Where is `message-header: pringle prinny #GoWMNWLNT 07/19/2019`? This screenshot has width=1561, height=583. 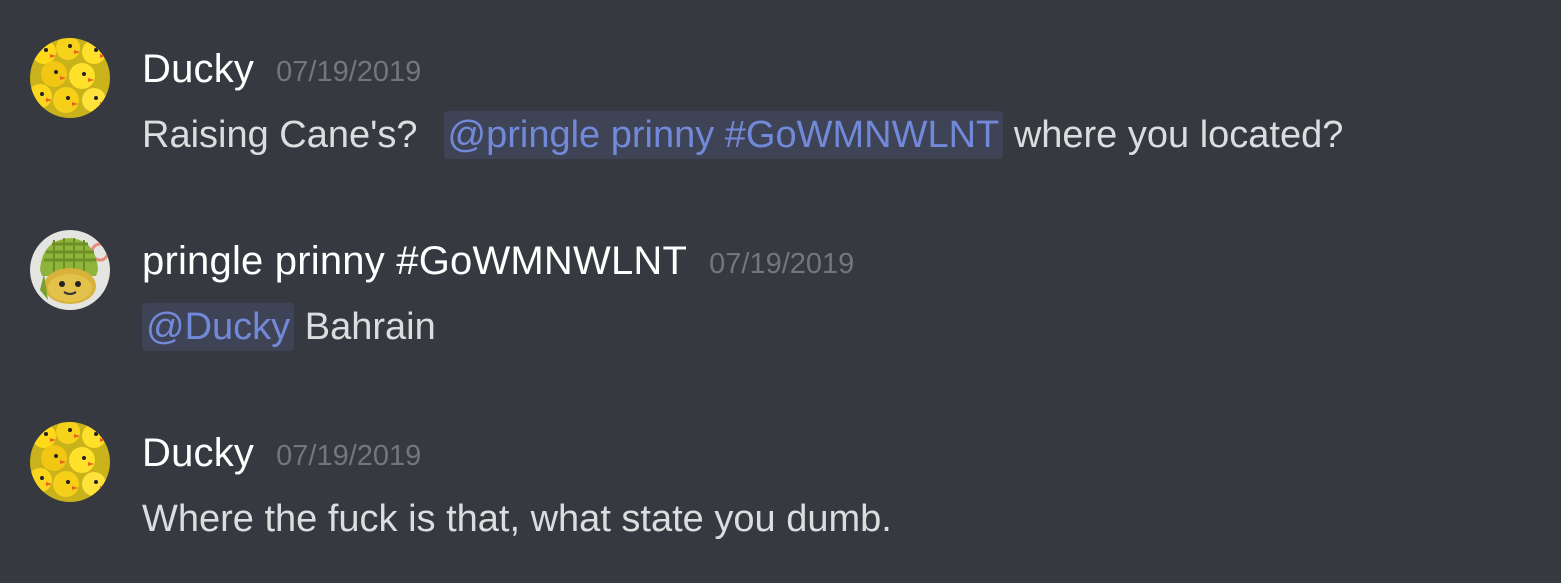
message-header: pringle prinny #GoWMNWLNT 07/19/2019 is located at coordinates (498, 261).